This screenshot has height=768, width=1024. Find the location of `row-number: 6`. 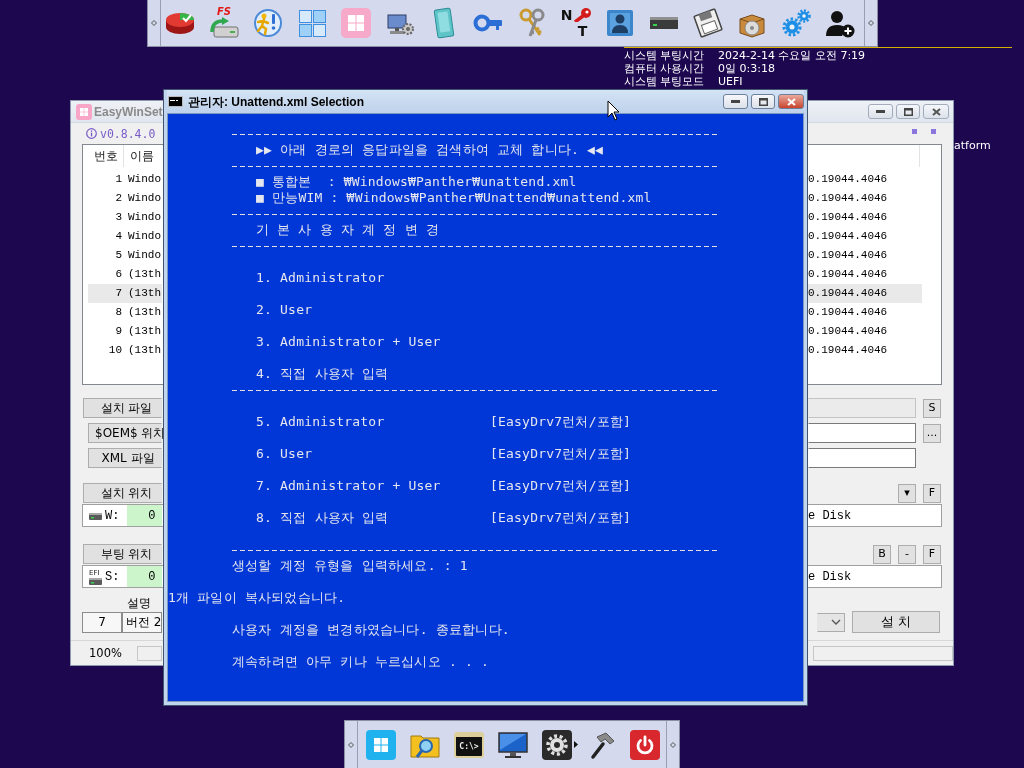

row-number: 6 is located at coordinates (118, 274).